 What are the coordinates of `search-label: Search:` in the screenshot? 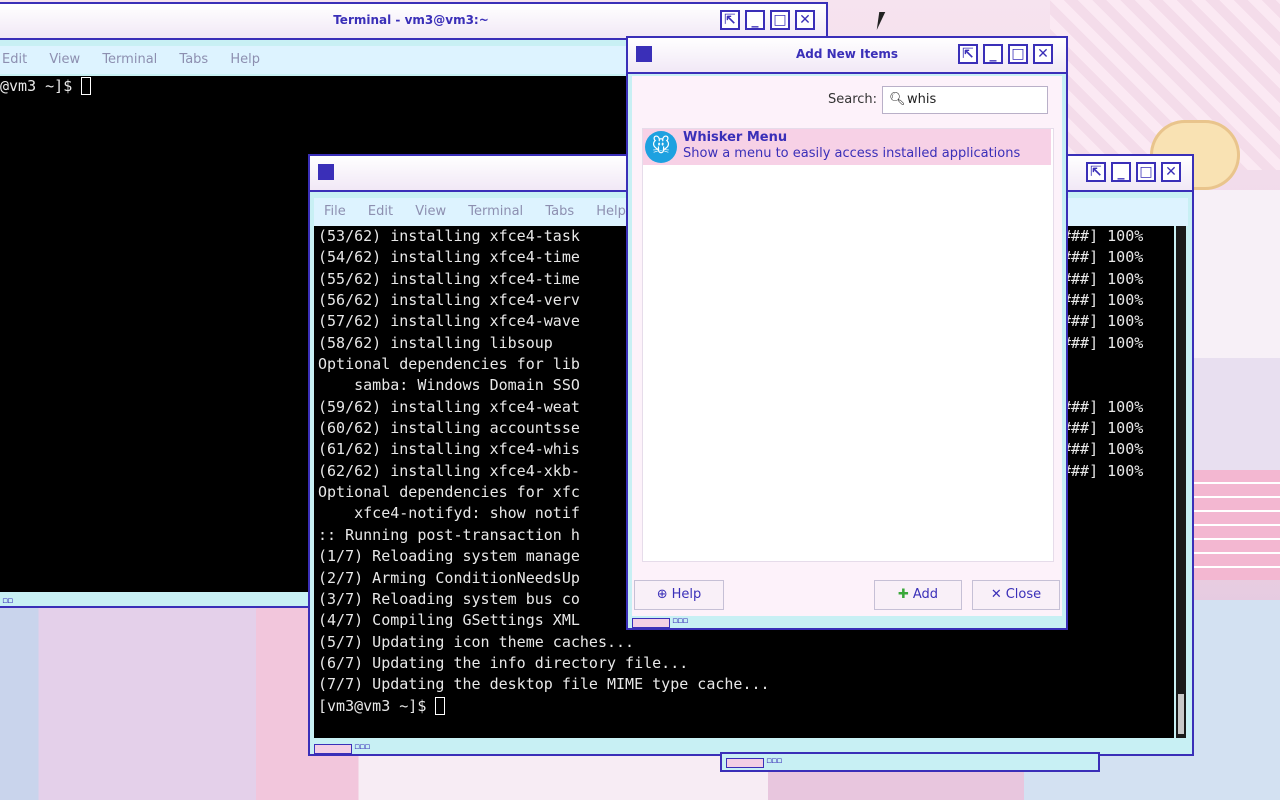 It's located at (853, 99).